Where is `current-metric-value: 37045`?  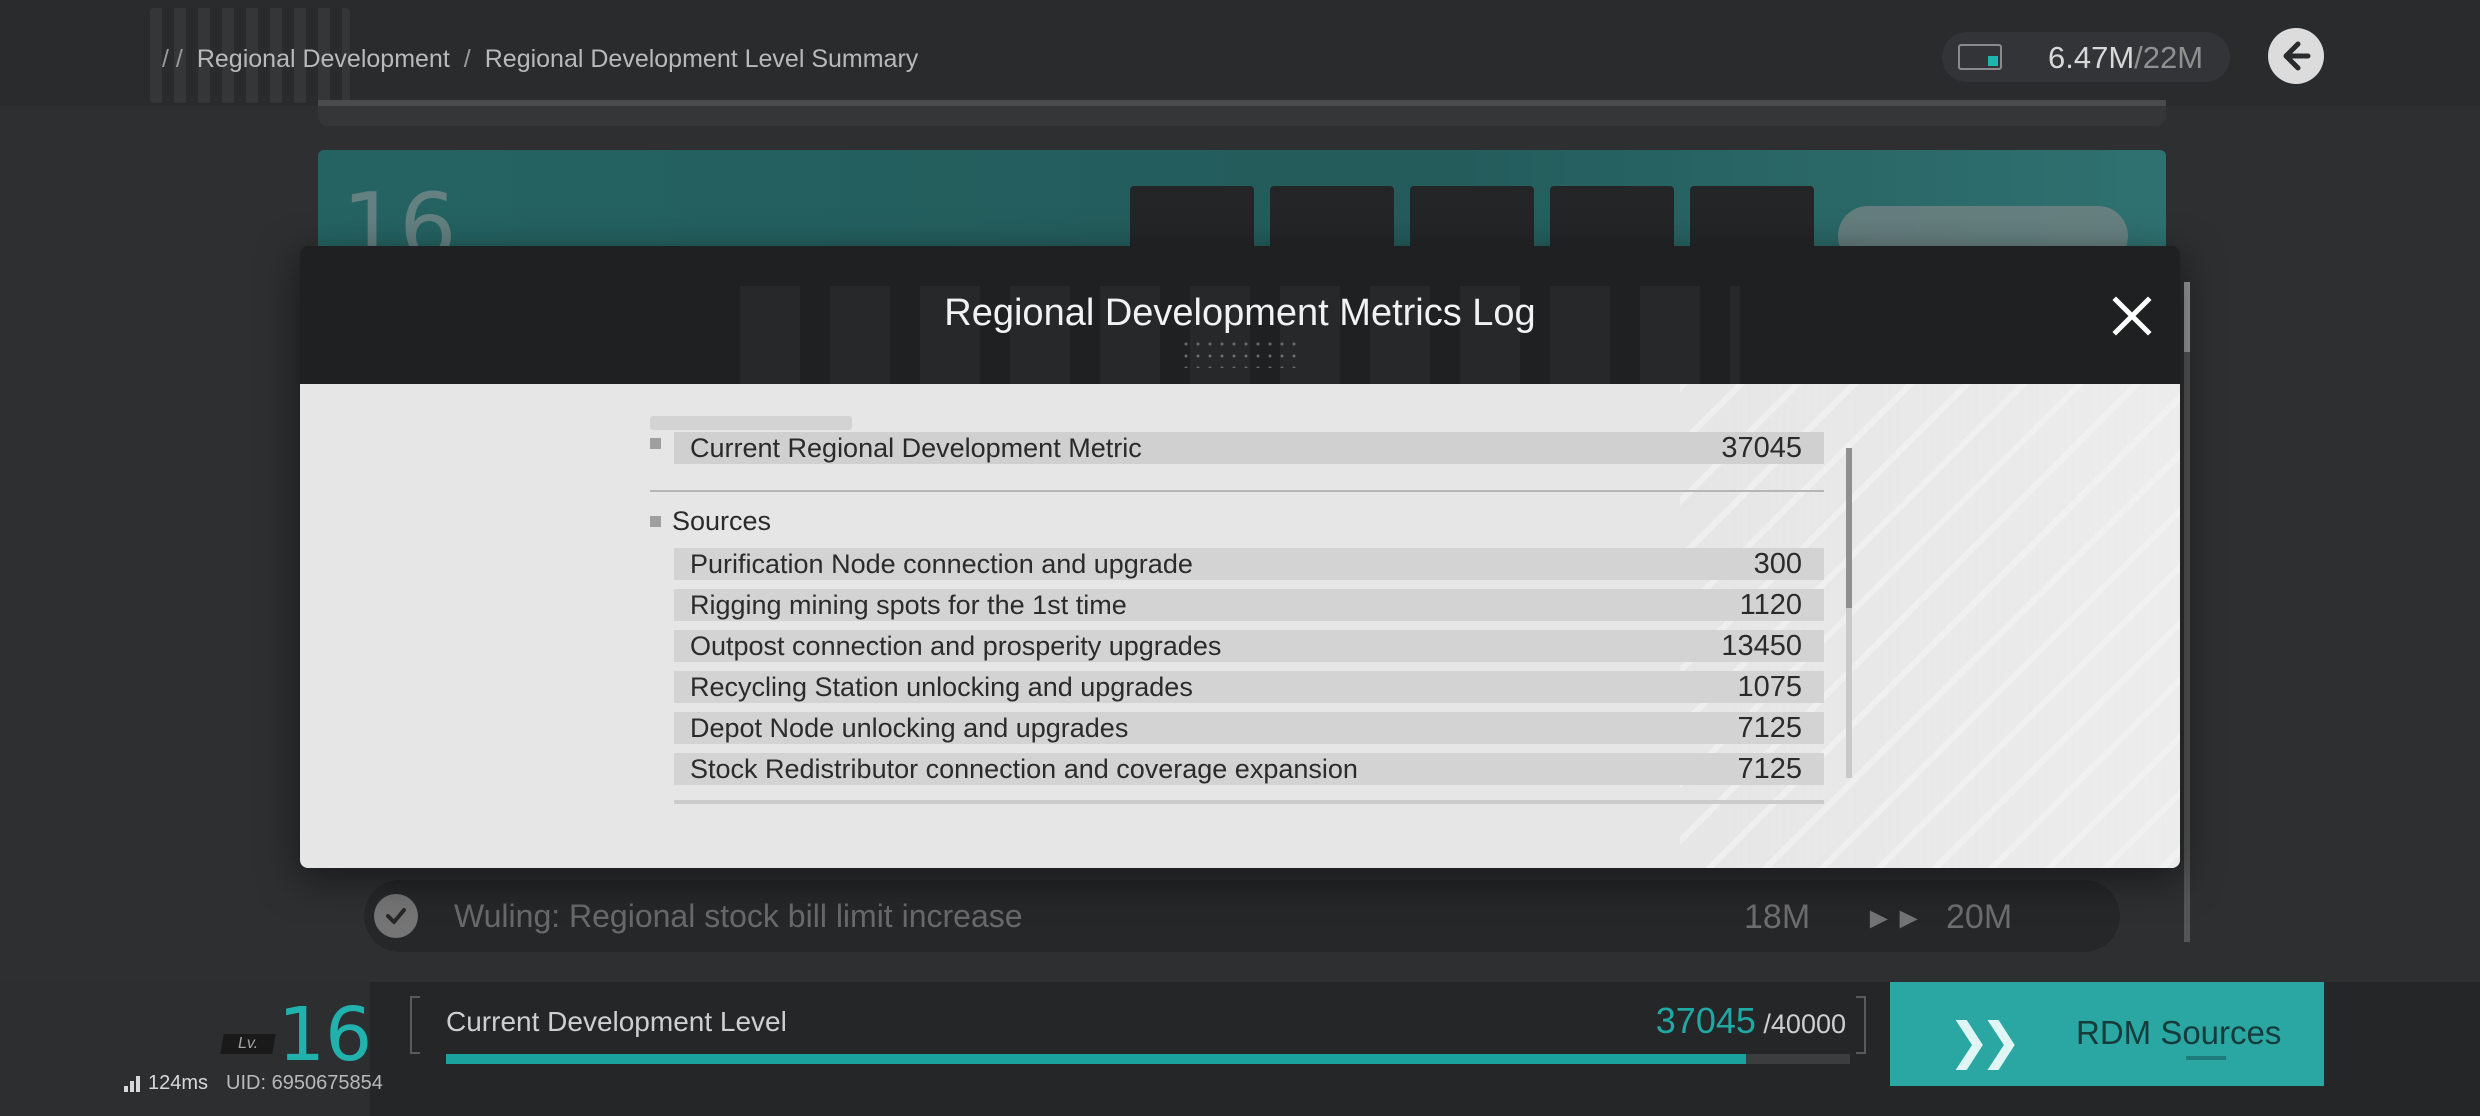 current-metric-value: 37045 is located at coordinates (1761, 447).